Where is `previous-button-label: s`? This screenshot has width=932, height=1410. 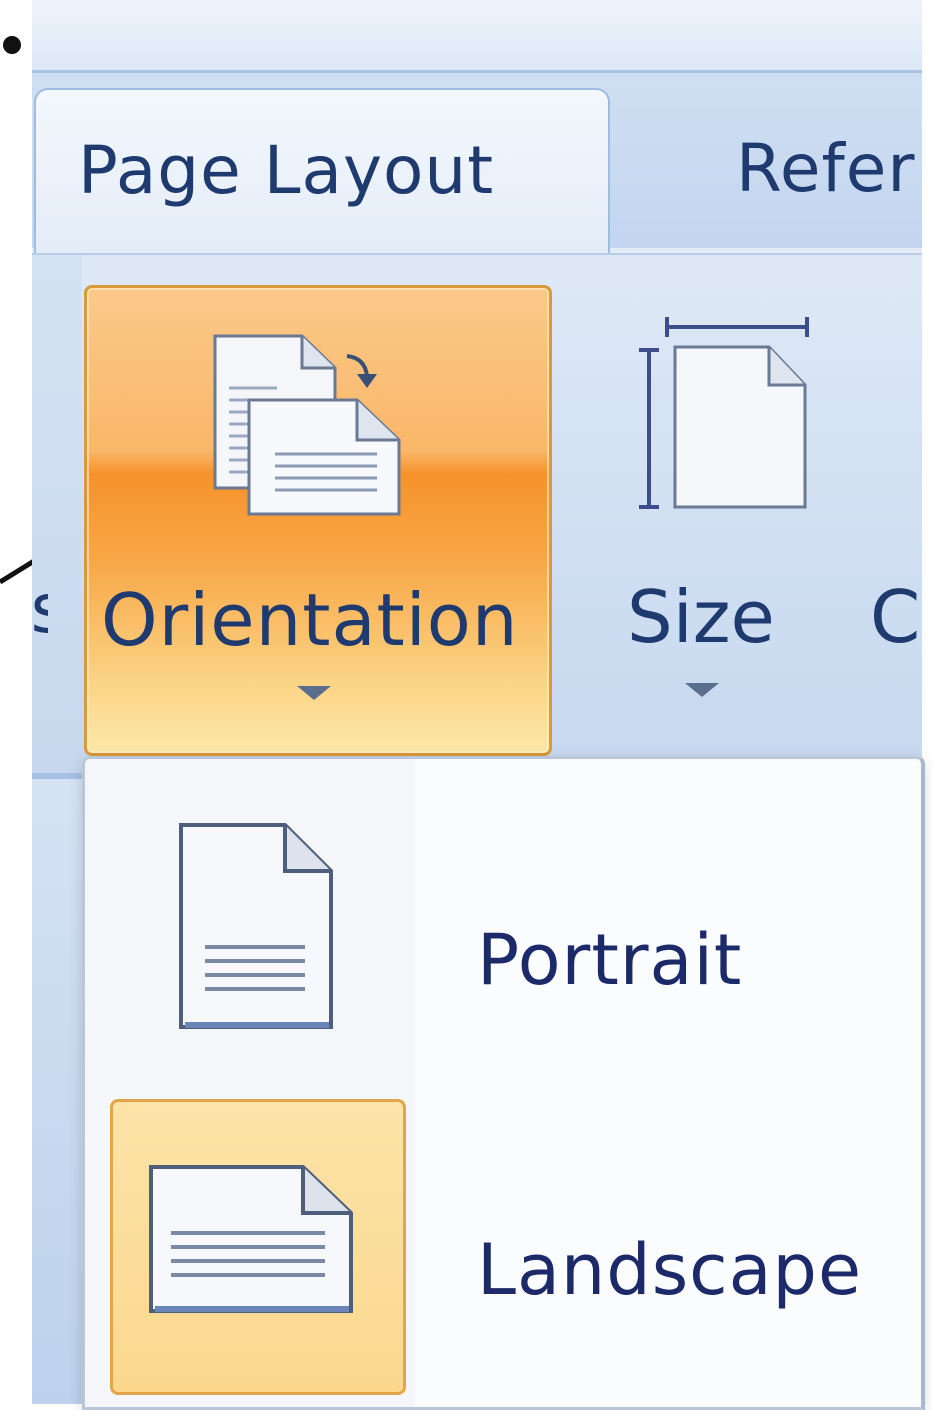
previous-button-label: s is located at coordinates (40, 609).